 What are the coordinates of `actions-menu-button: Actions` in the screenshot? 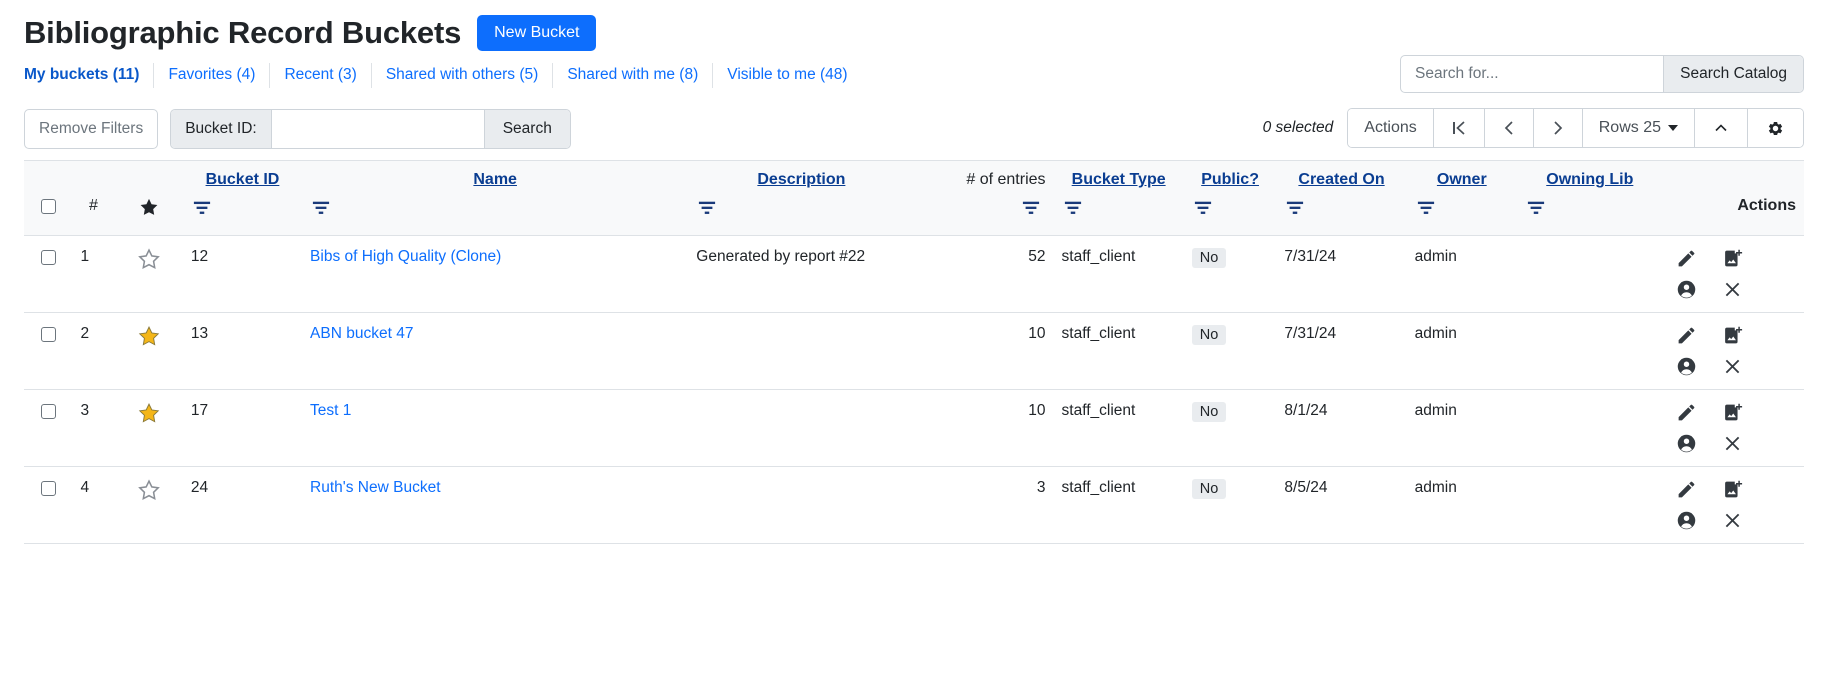 It's located at (1391, 128).